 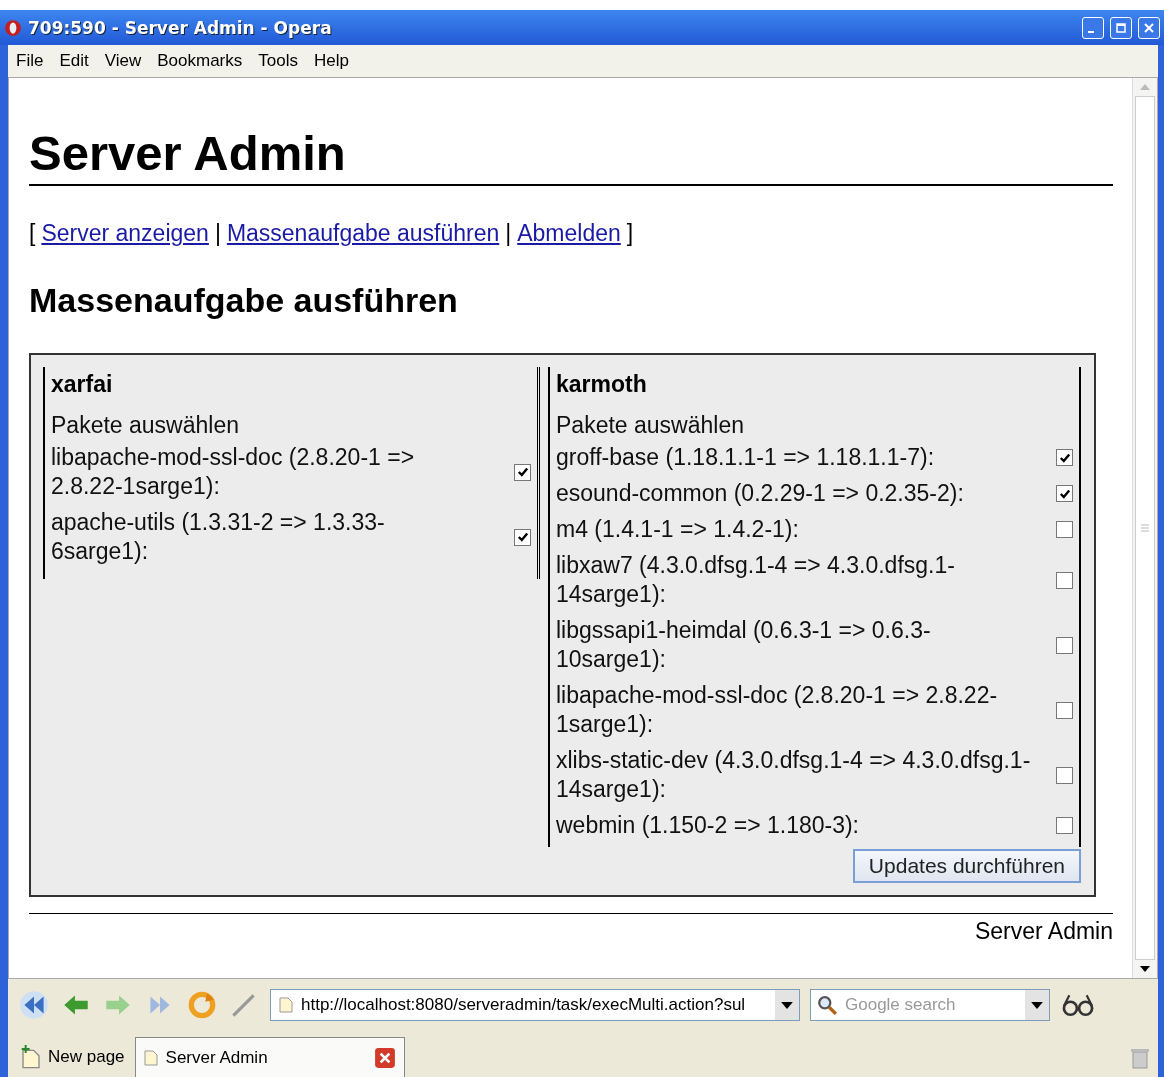 What do you see at coordinates (384, 1057) in the screenshot?
I see `close-tab-icon` at bounding box center [384, 1057].